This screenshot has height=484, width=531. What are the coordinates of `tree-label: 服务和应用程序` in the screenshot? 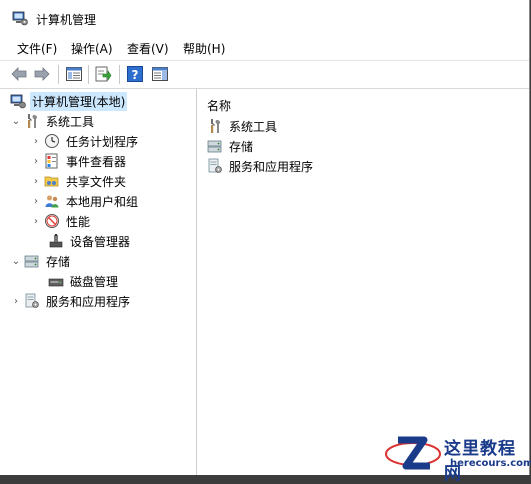 It's located at (88, 301).